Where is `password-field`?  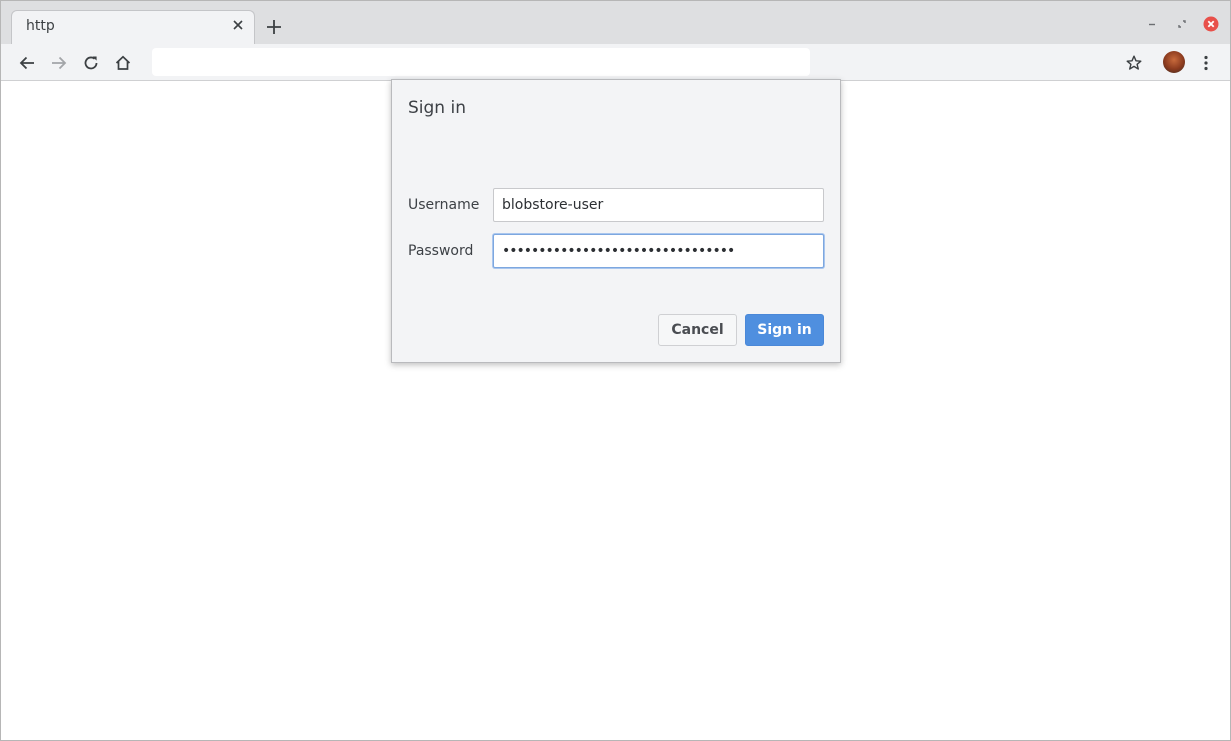 password-field is located at coordinates (658, 251).